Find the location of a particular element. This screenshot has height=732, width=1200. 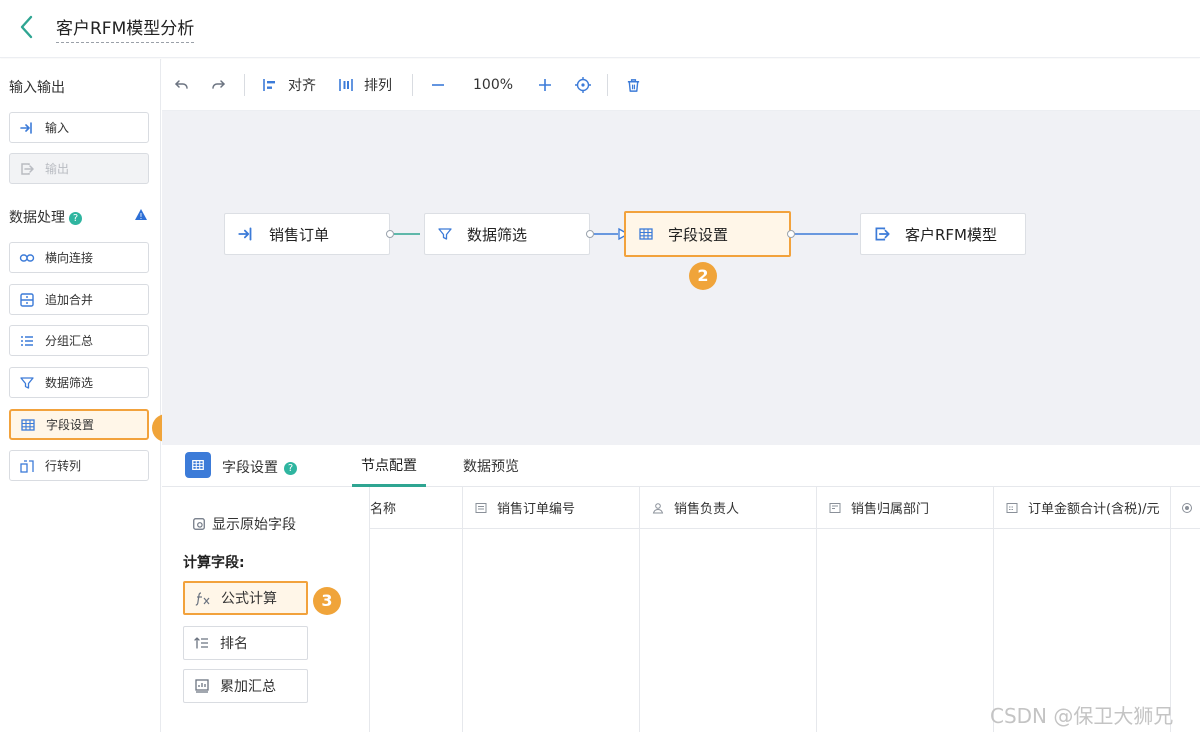

section-title-processing: 数据处理? is located at coordinates (45, 217).